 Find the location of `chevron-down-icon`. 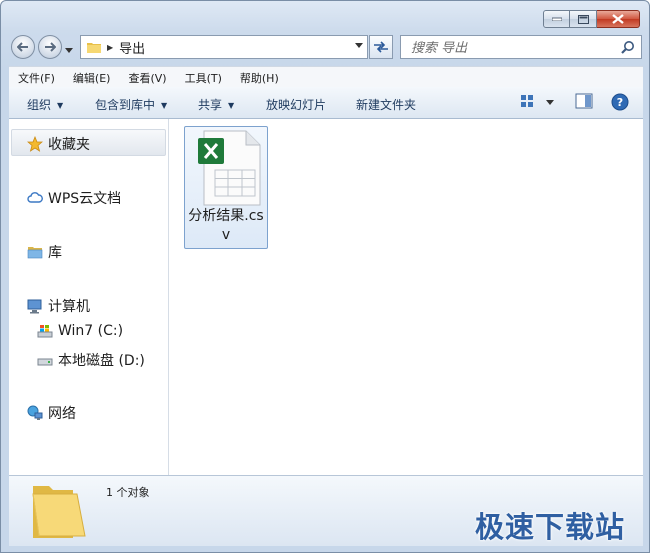

chevron-down-icon is located at coordinates (69, 50).